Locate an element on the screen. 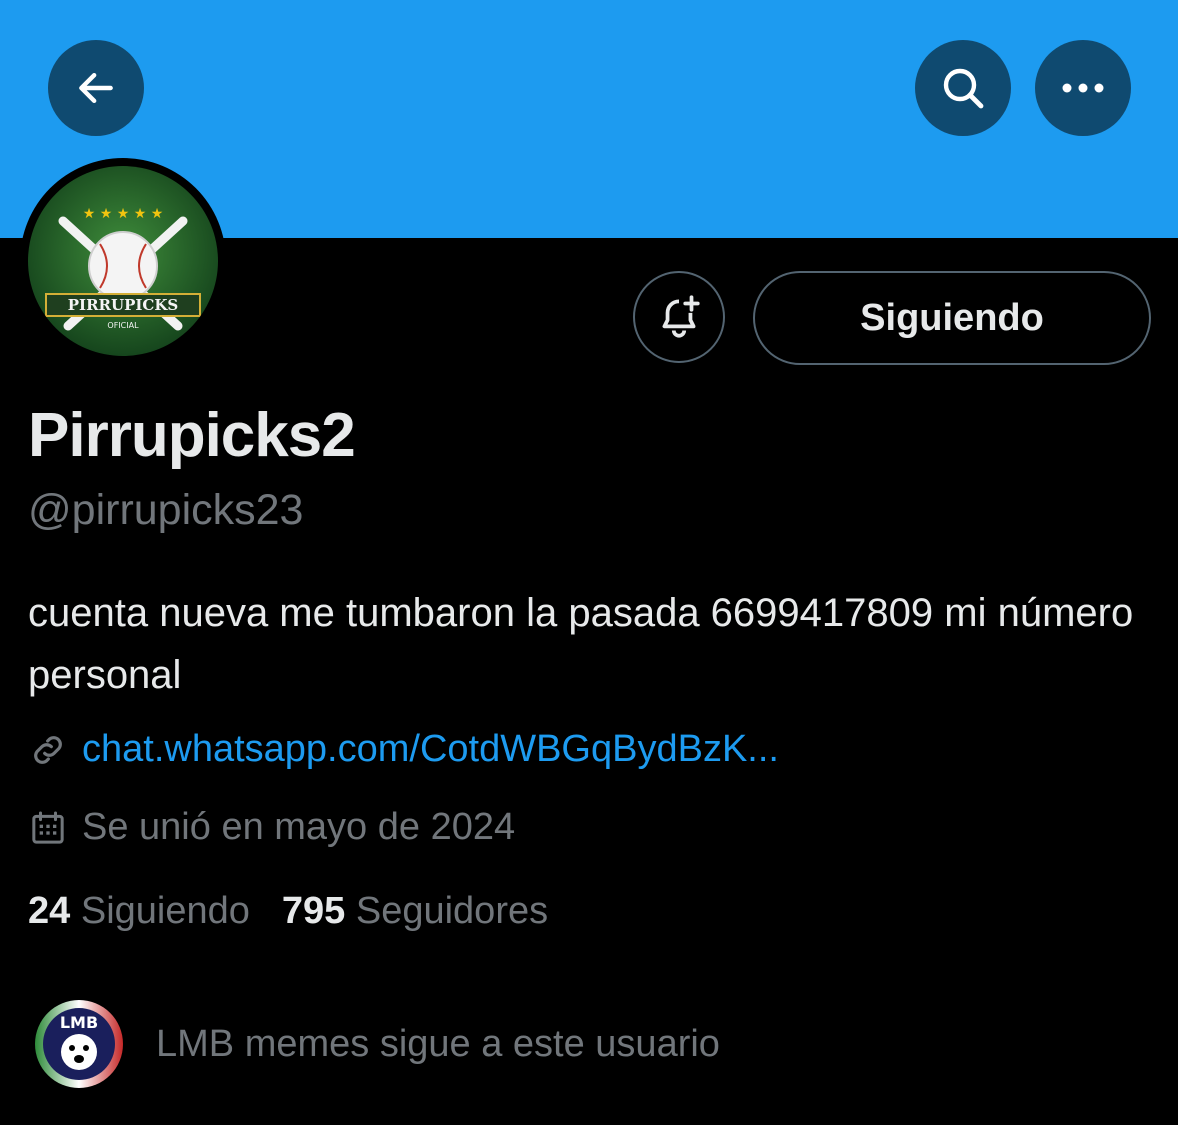  notifications-button is located at coordinates (679, 317).